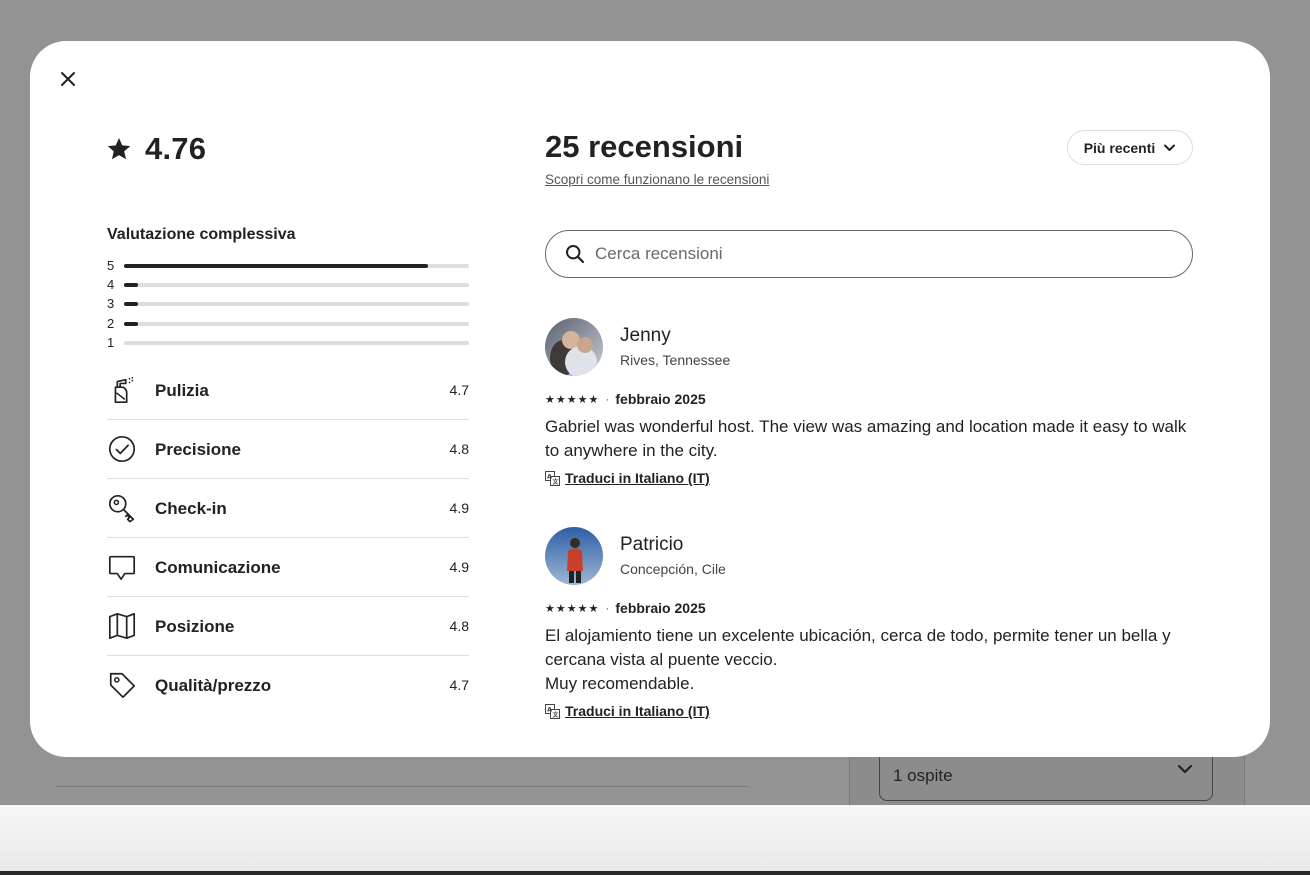 The image size is (1310, 875). What do you see at coordinates (191, 508) in the screenshot?
I see `category-label: Check-in` at bounding box center [191, 508].